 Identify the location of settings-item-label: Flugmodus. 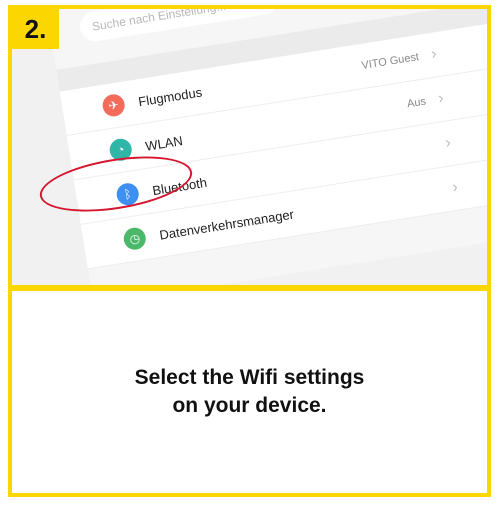
(170, 96).